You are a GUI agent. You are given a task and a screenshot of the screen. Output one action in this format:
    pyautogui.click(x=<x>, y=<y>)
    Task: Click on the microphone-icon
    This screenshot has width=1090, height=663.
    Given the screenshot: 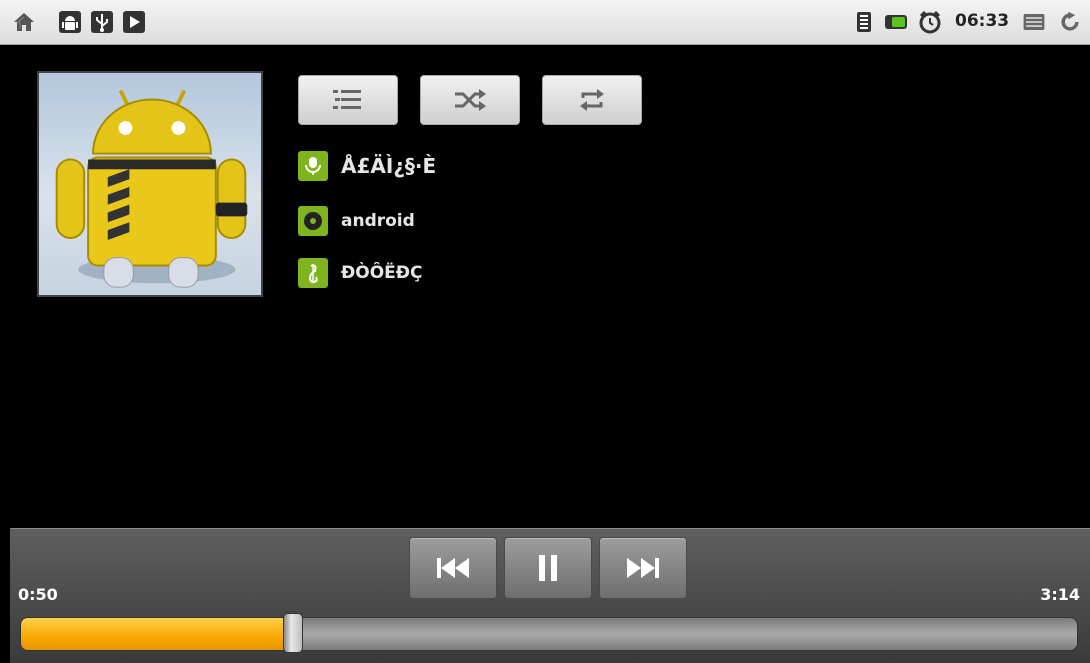 What is the action you would take?
    pyautogui.click(x=313, y=166)
    